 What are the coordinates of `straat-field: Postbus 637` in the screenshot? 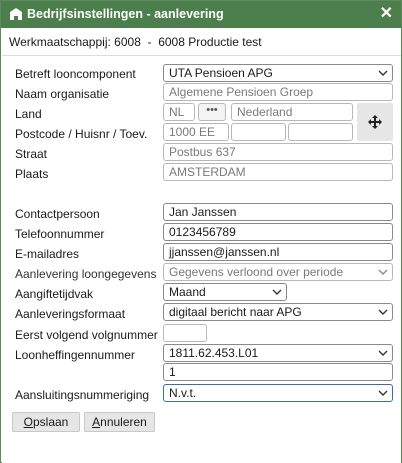 It's located at (278, 152).